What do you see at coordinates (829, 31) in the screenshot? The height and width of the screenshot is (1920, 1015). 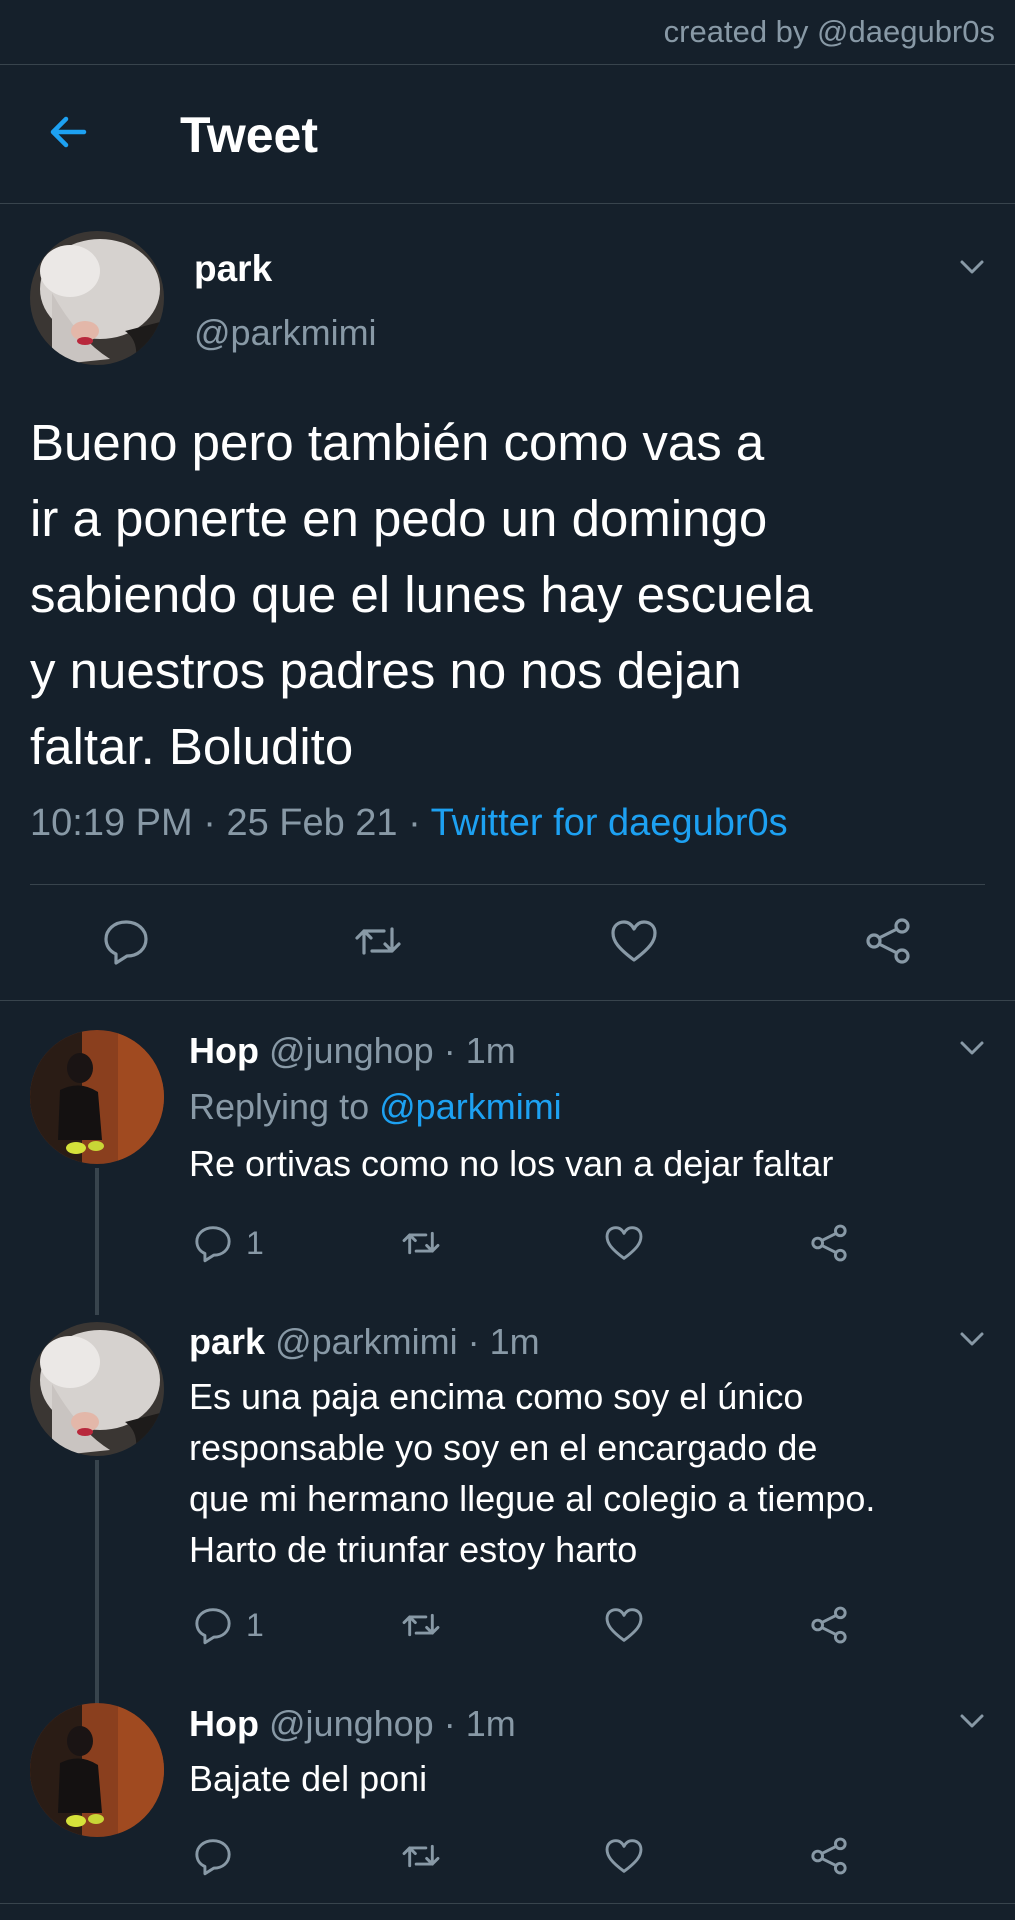 I see `watermark-text: created by @daegubr0s` at bounding box center [829, 31].